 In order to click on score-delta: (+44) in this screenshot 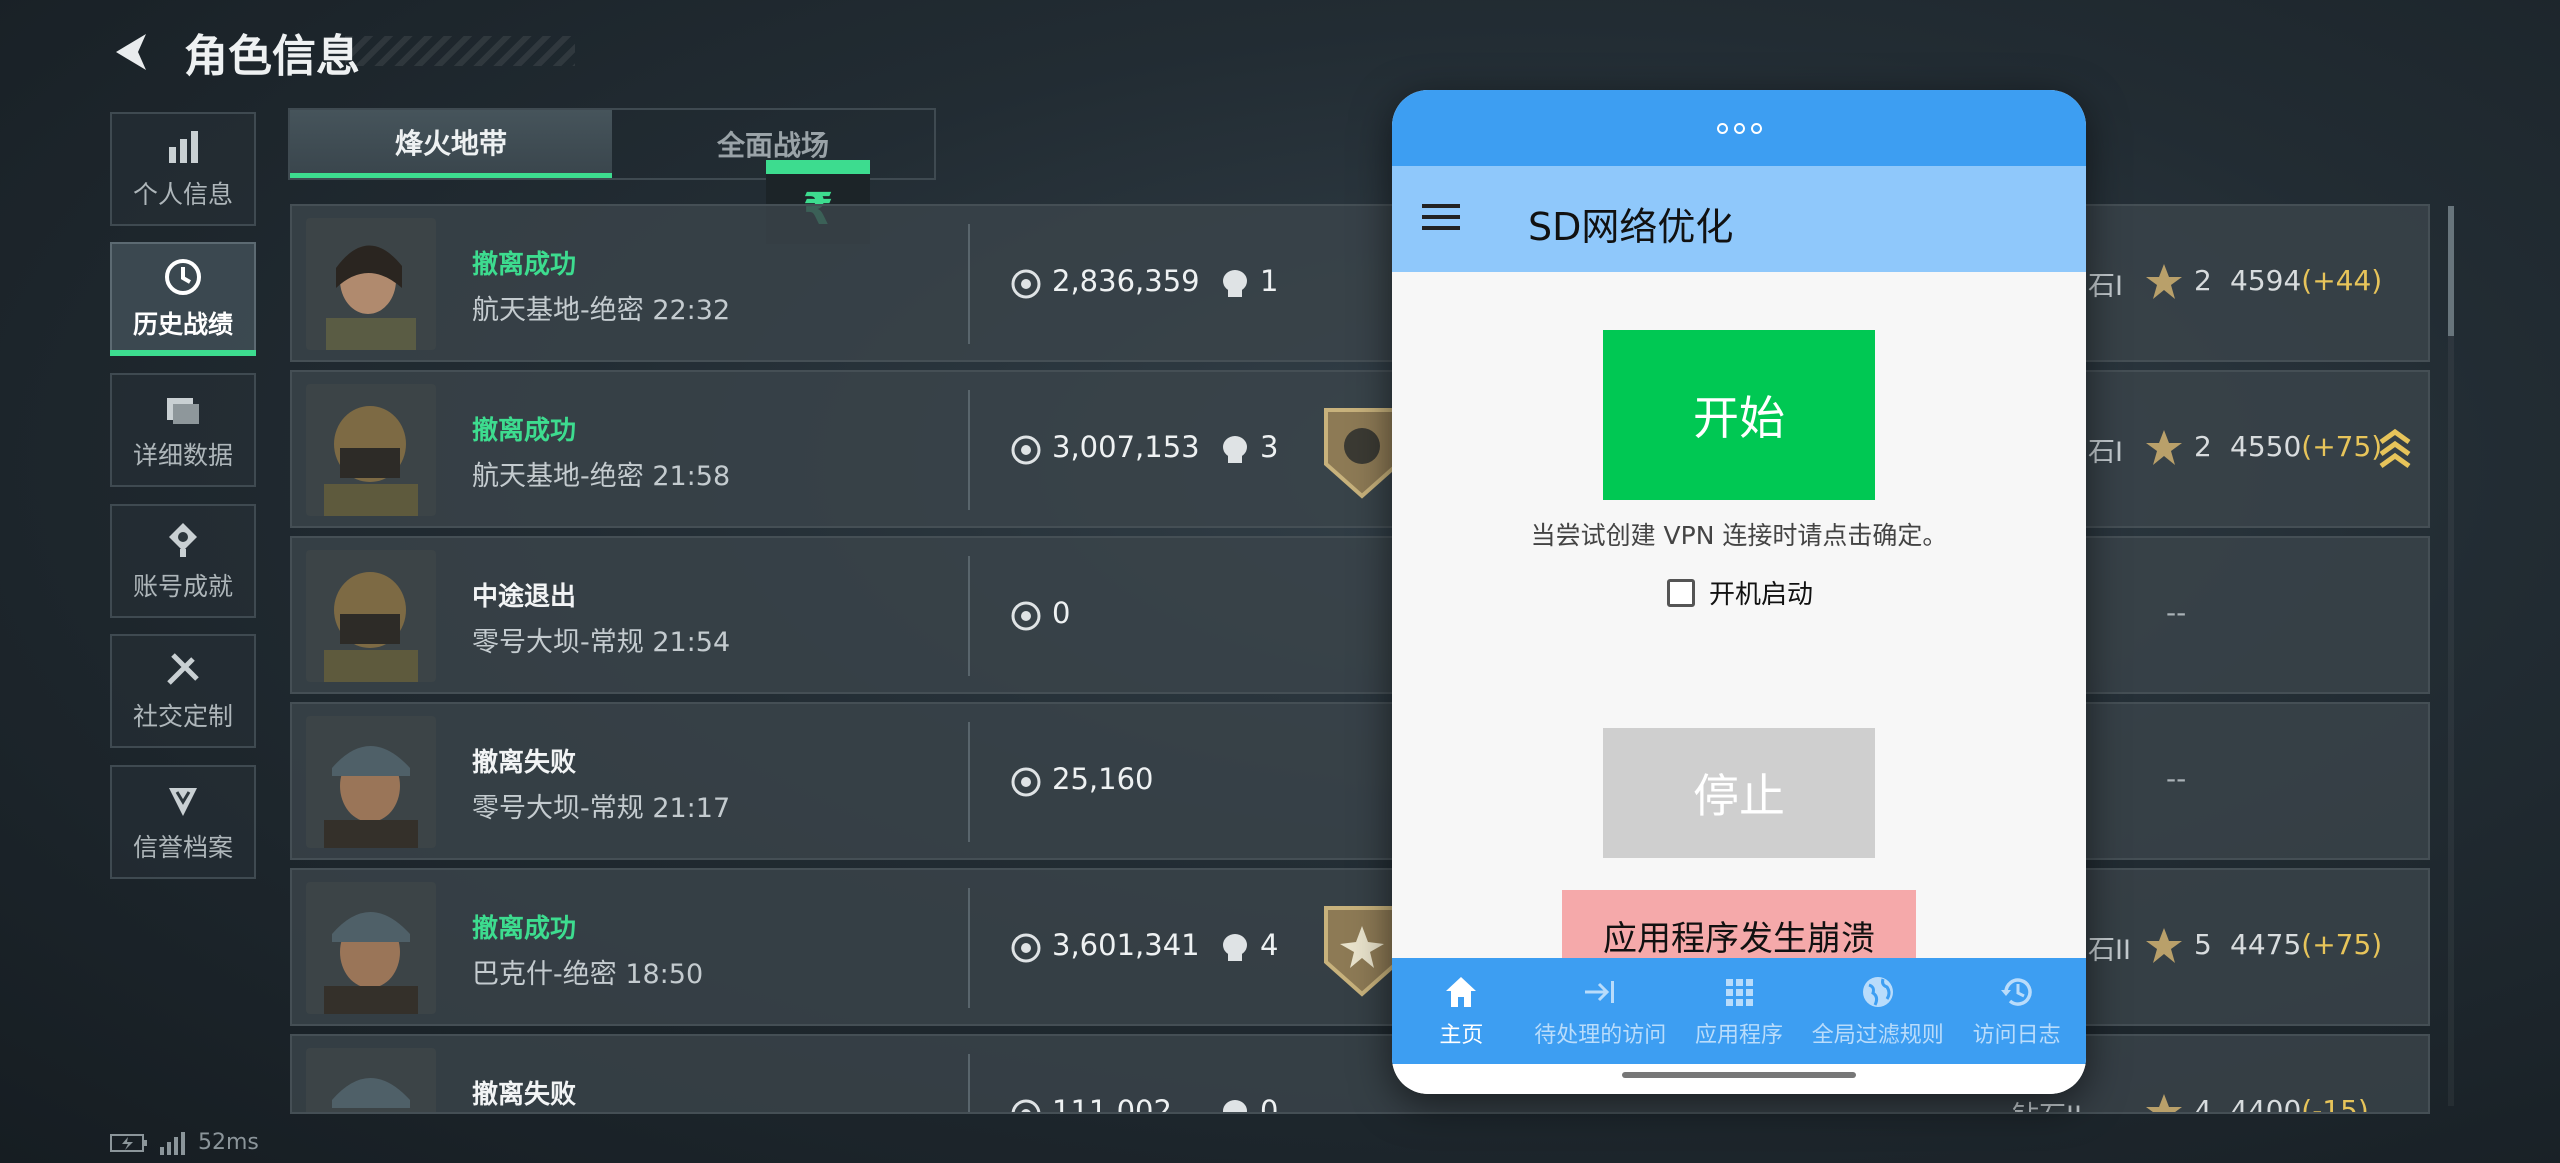, I will do `click(2342, 280)`.